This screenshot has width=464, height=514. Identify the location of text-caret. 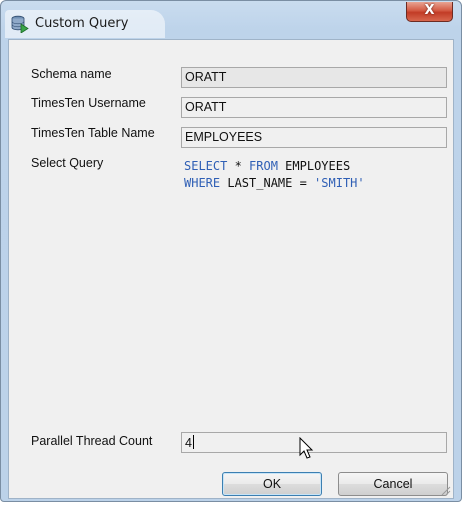
(193, 442).